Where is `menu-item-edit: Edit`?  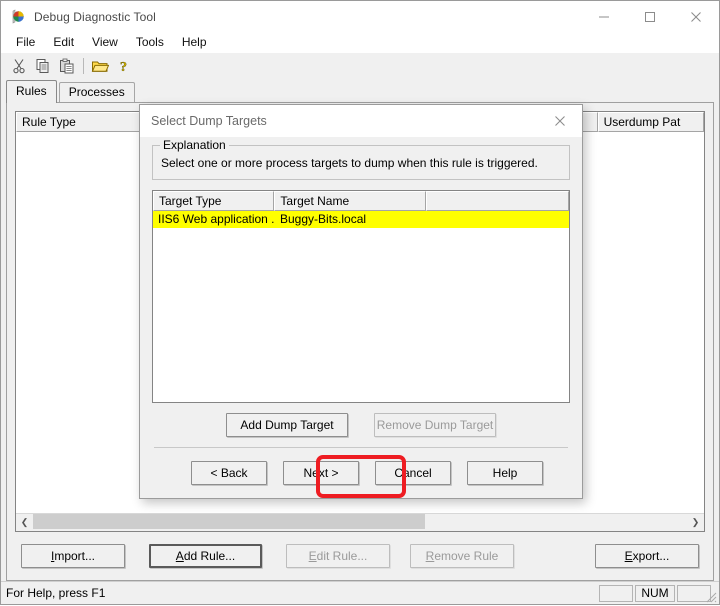 menu-item-edit: Edit is located at coordinates (63, 42).